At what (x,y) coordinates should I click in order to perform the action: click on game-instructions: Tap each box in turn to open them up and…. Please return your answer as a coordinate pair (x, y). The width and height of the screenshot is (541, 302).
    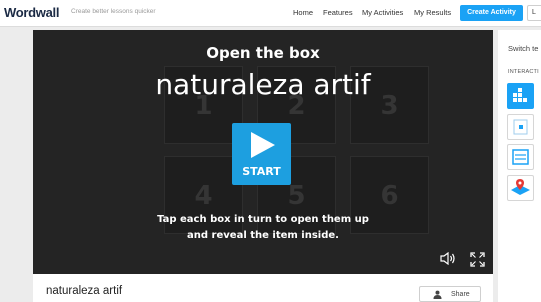
    Looking at the image, I should click on (263, 227).